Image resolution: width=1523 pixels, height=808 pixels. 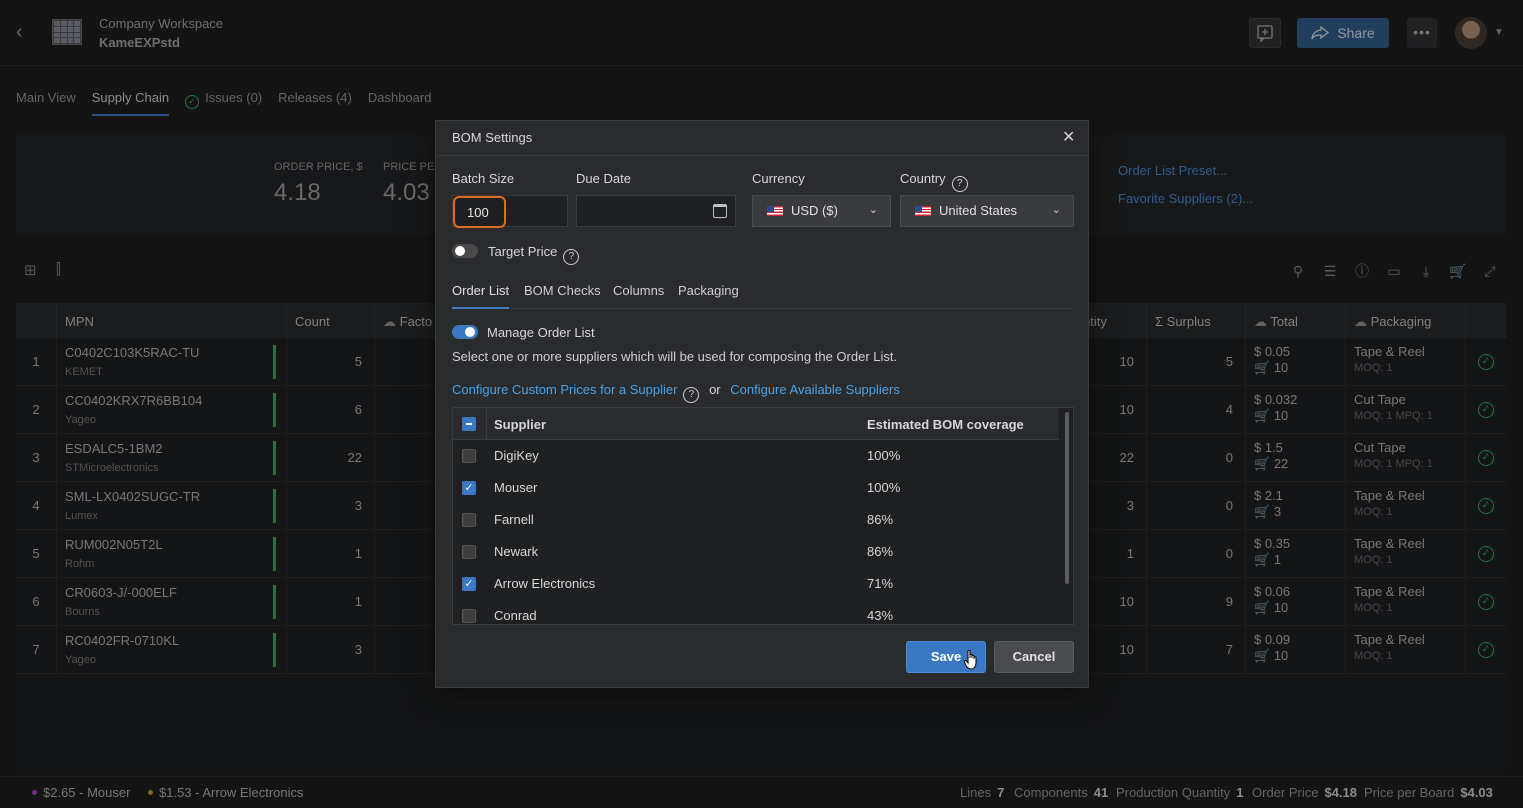 I want to click on supplier-name: Conrad, so click(x=515, y=615).